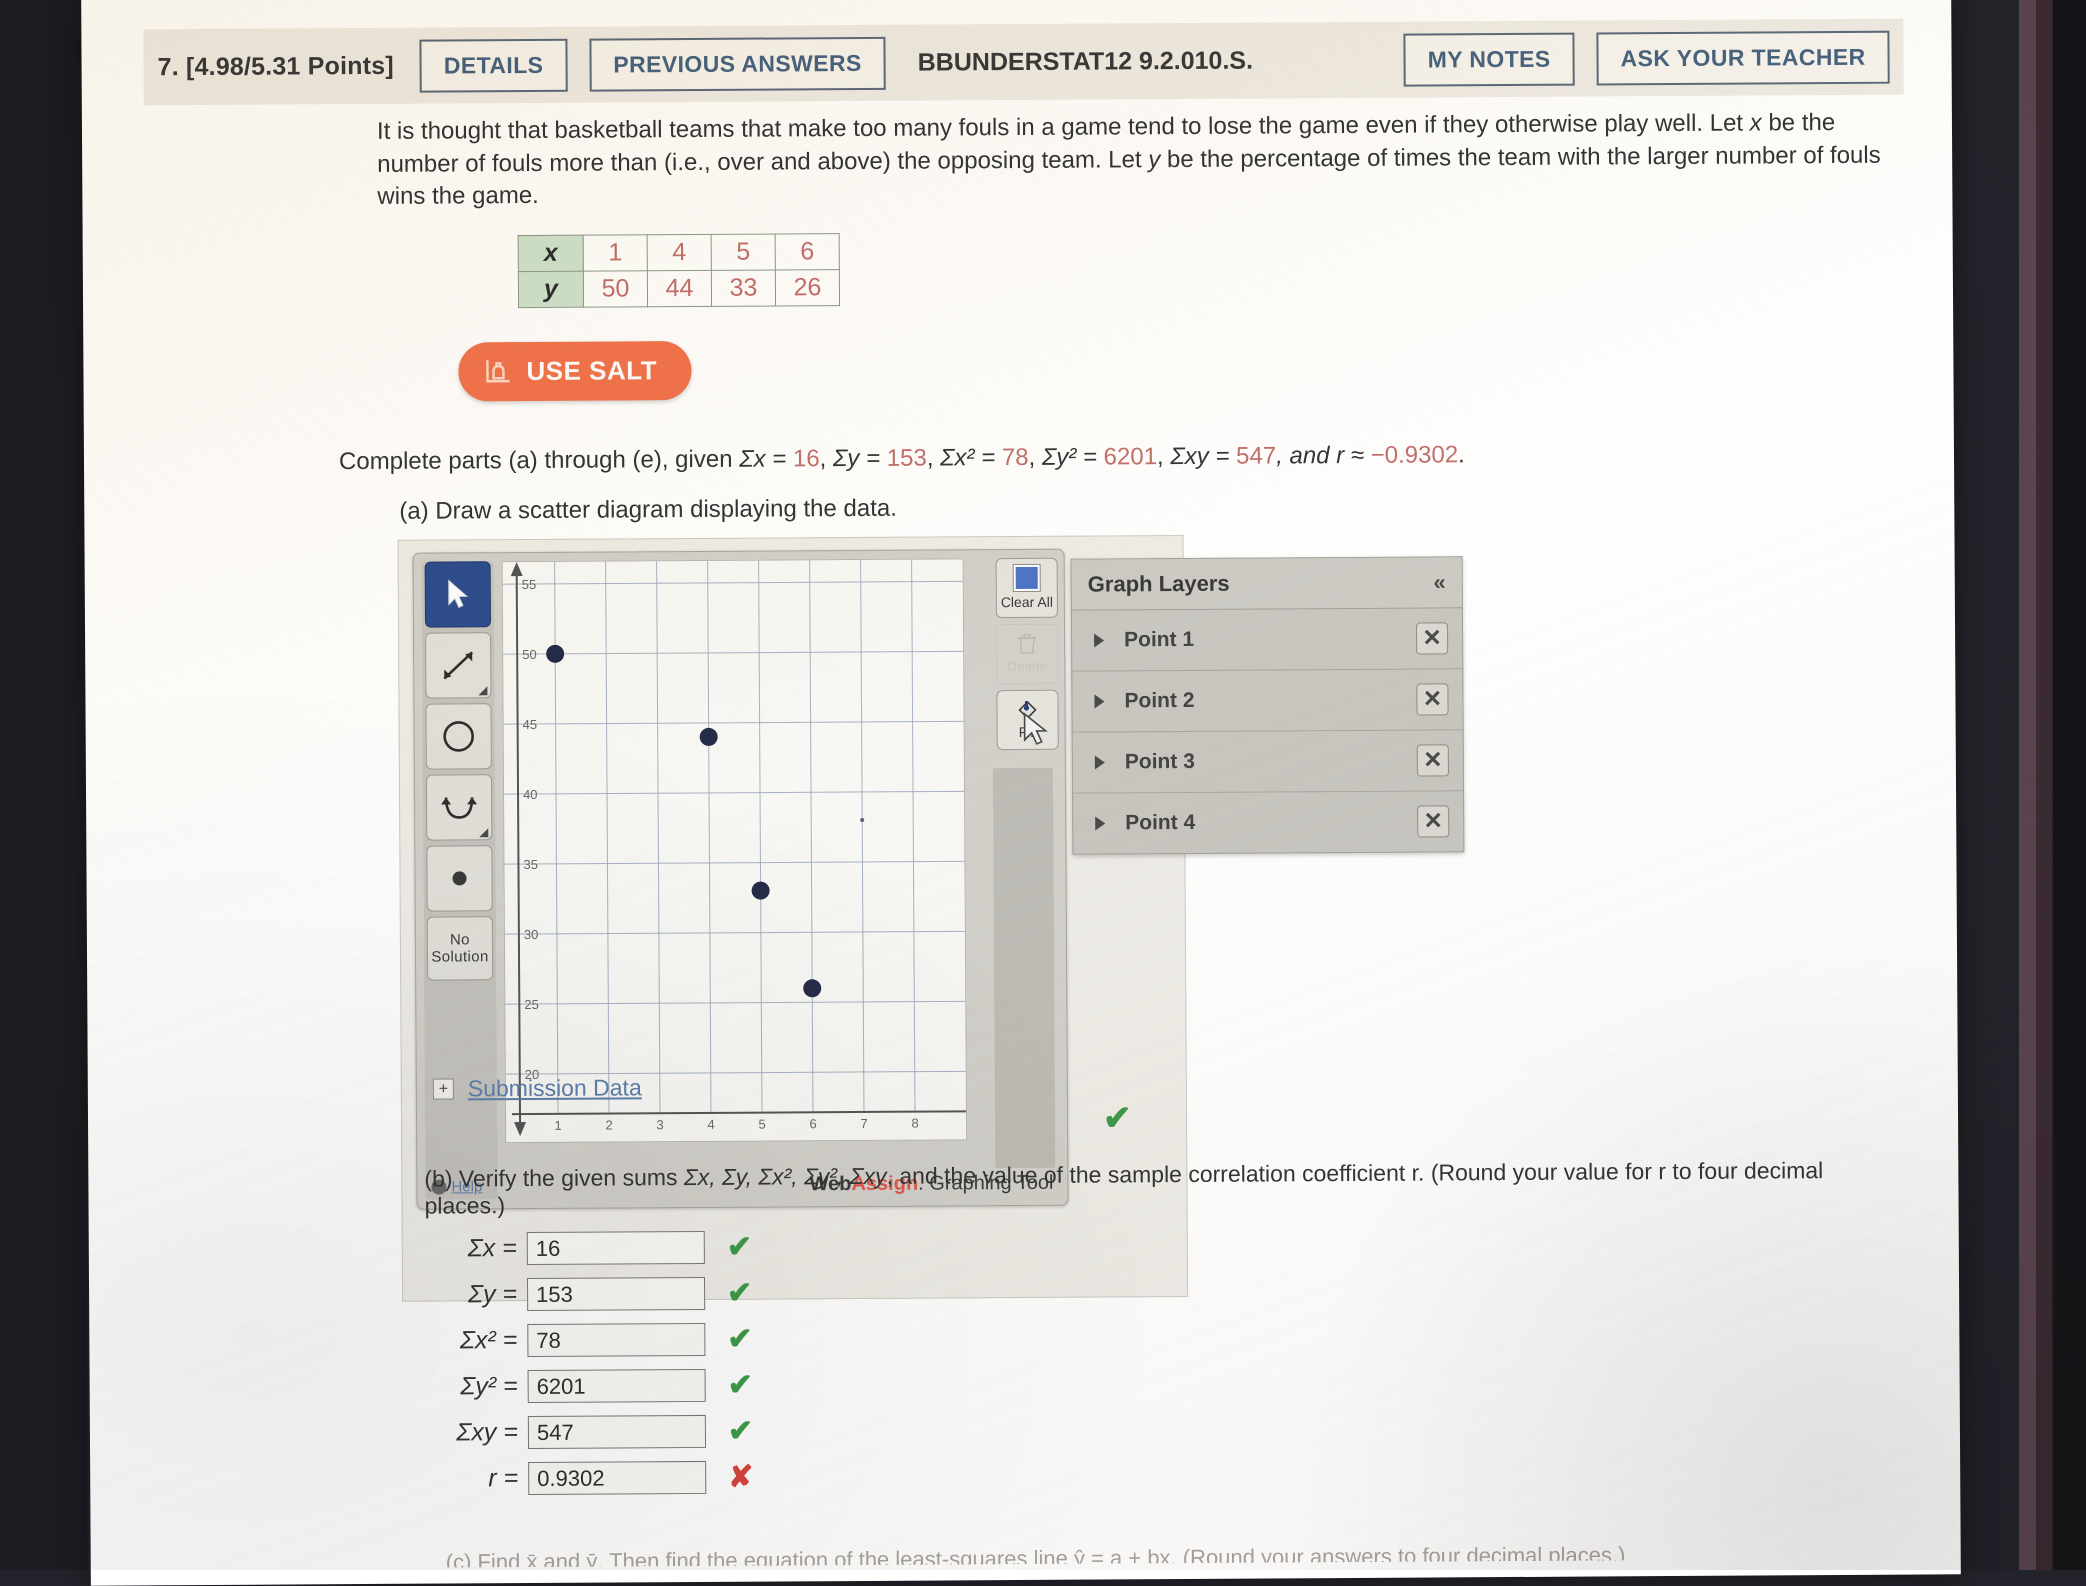 This screenshot has height=1586, width=2086. Describe the element at coordinates (531, 829) in the screenshot. I see `y-tick-labels: 55 50 45 40 35 30 25 20` at that location.